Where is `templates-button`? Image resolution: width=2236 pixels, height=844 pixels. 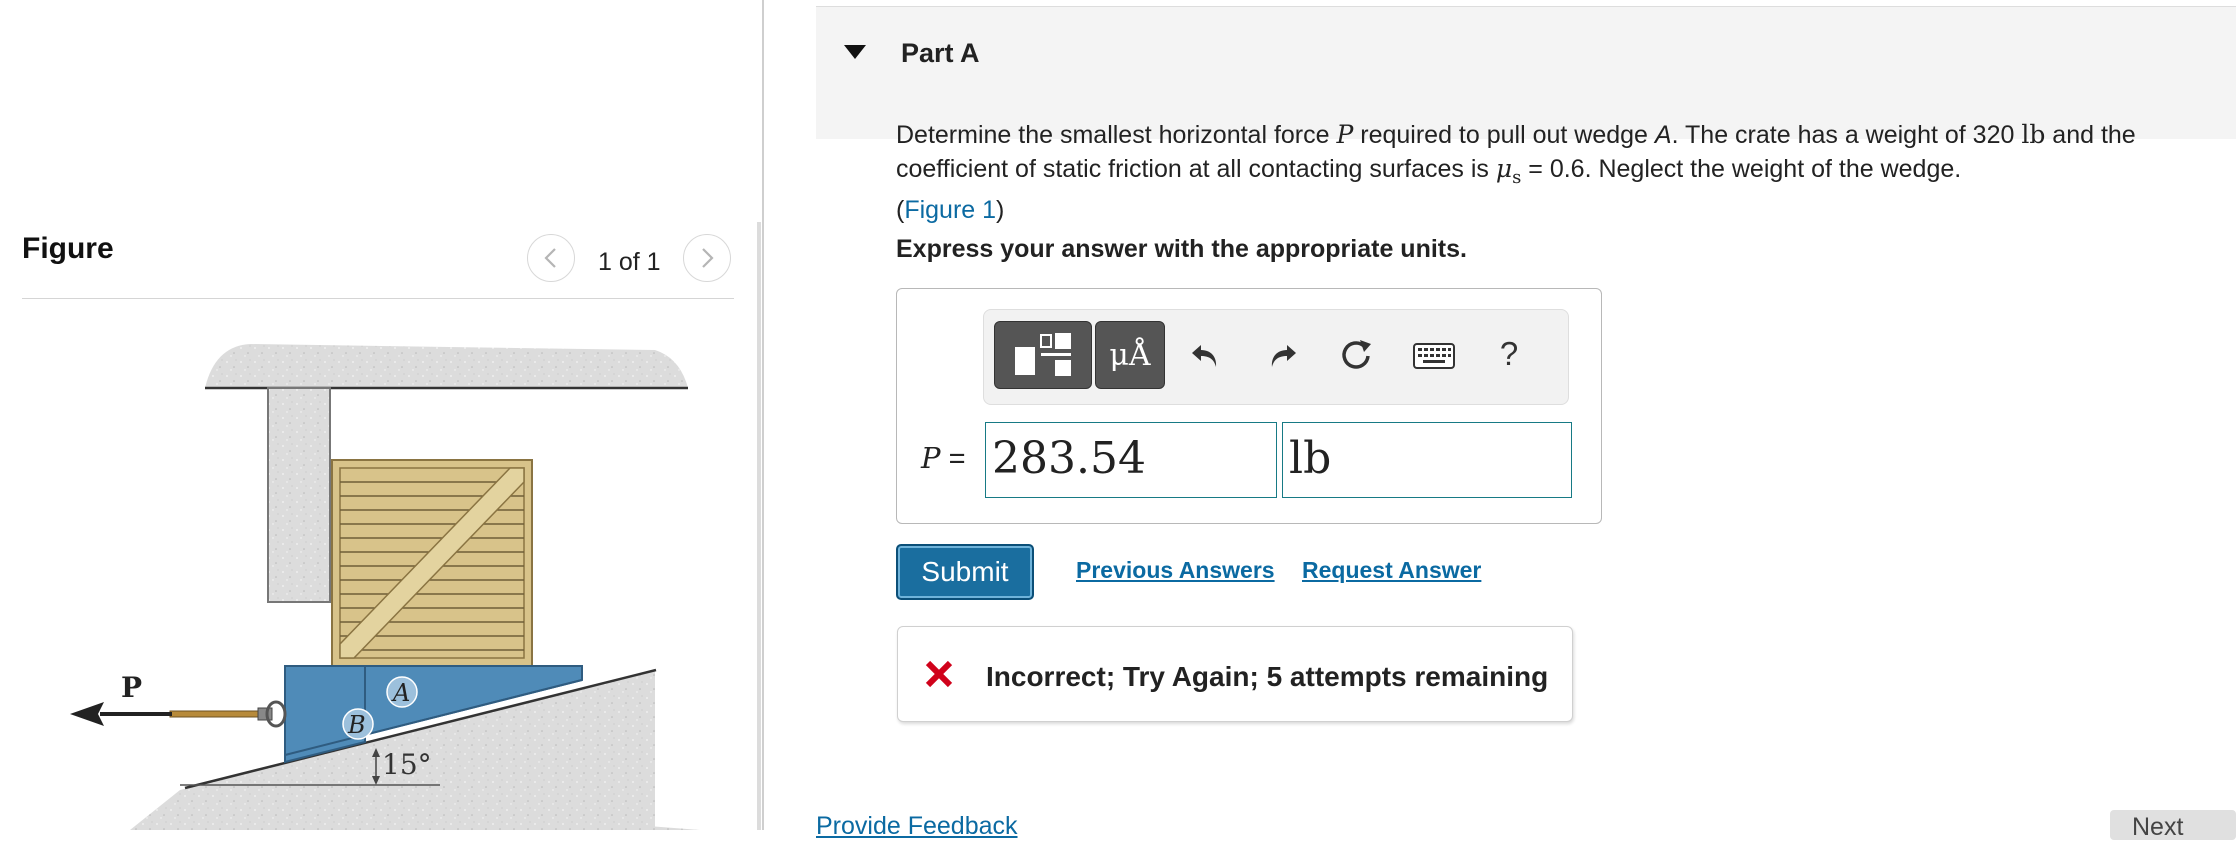
templates-button is located at coordinates (1043, 355).